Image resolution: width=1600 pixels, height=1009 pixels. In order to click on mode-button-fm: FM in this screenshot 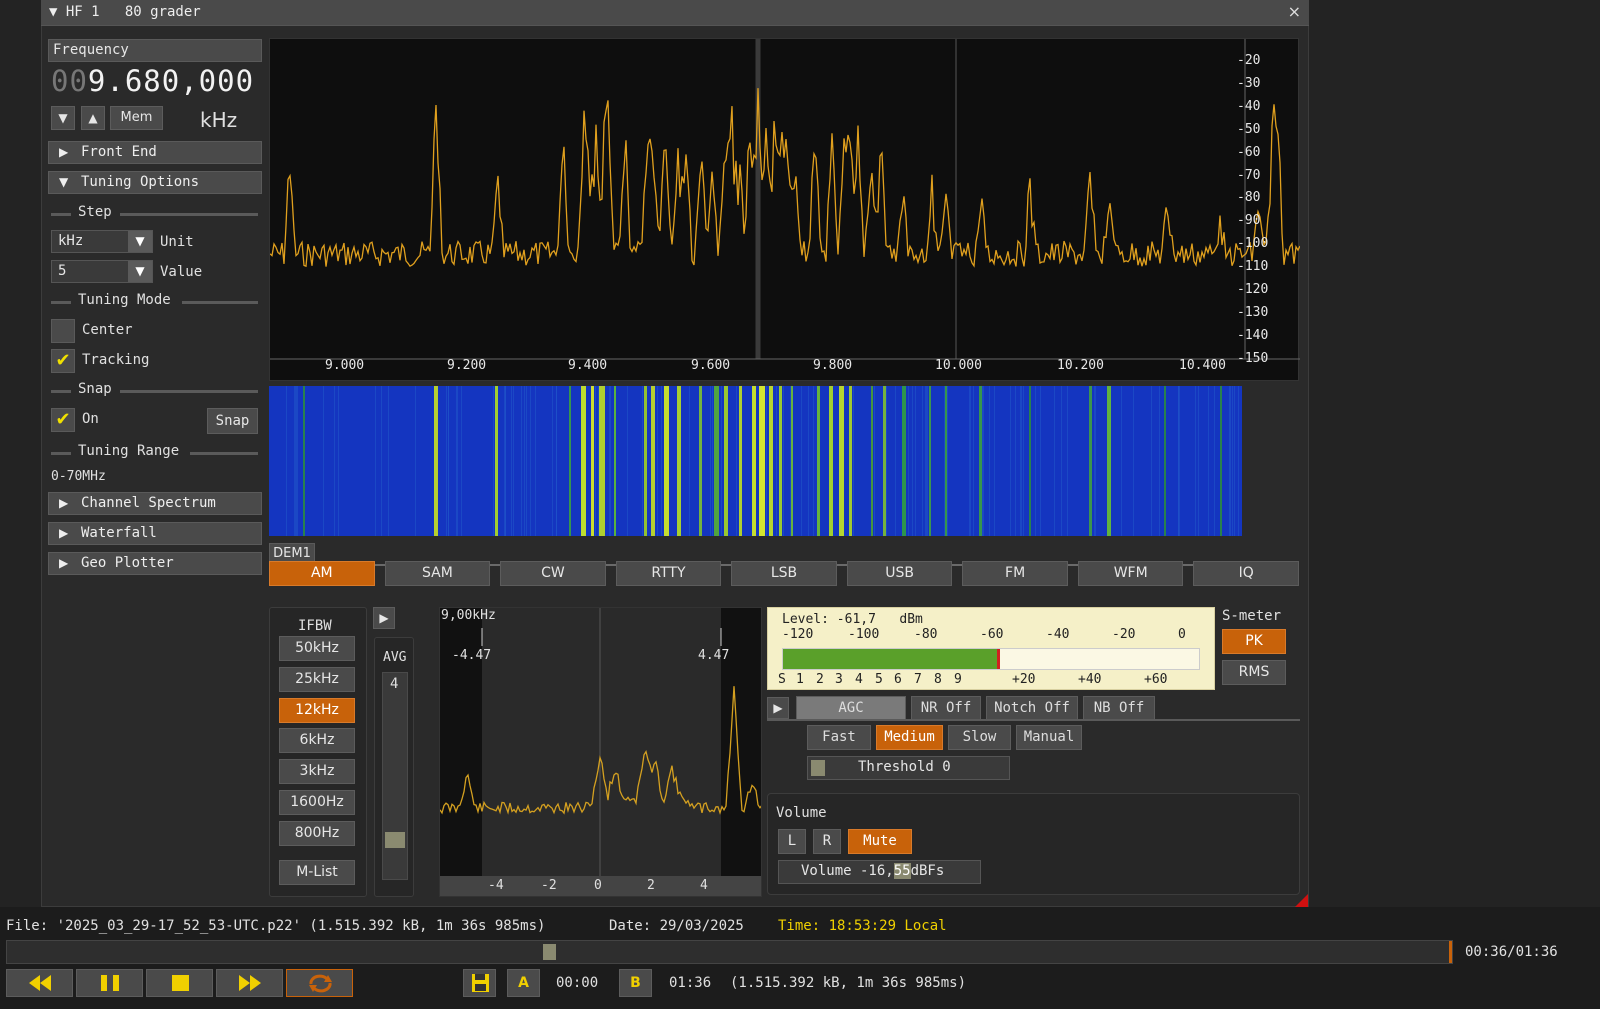, I will do `click(1015, 573)`.